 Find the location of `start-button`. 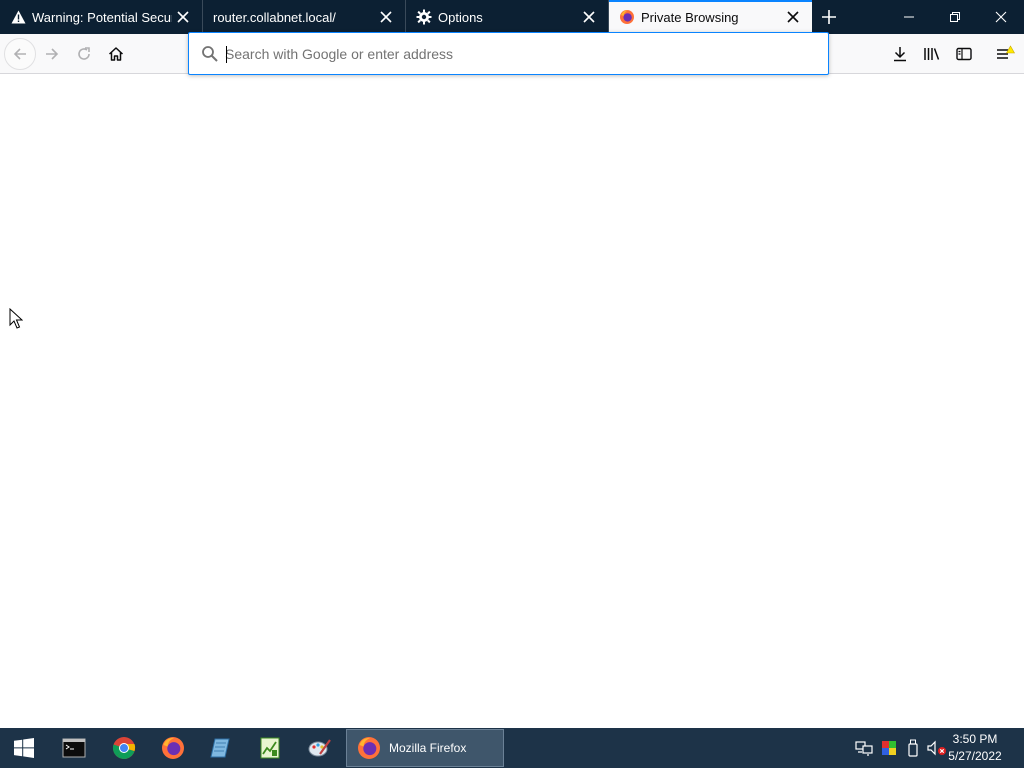

start-button is located at coordinates (24, 748).